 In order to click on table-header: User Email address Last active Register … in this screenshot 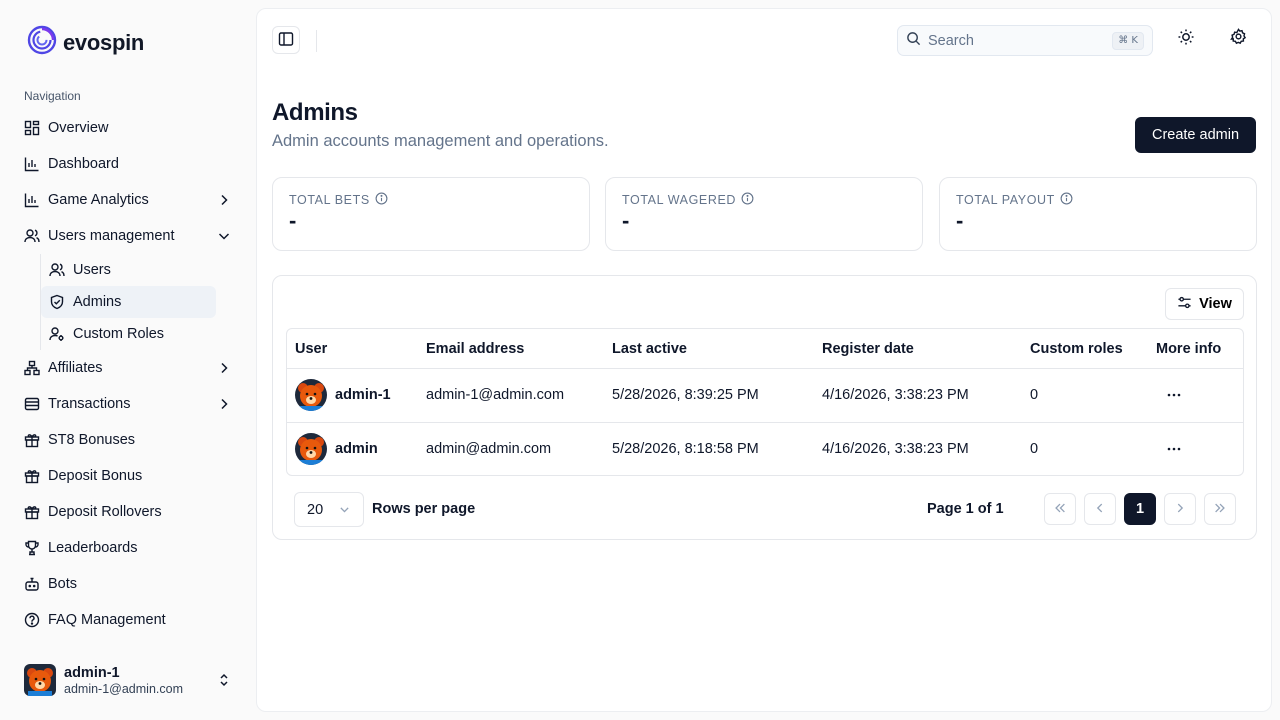, I will do `click(765, 349)`.